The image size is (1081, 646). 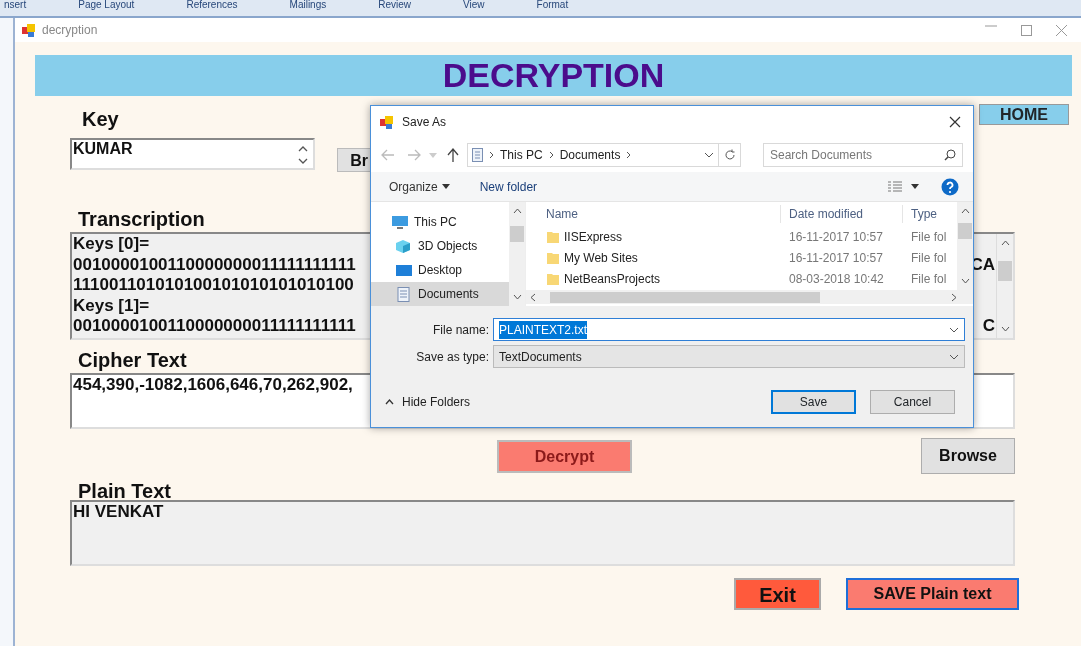 What do you see at coordinates (477, 155) in the screenshot?
I see `document-icon` at bounding box center [477, 155].